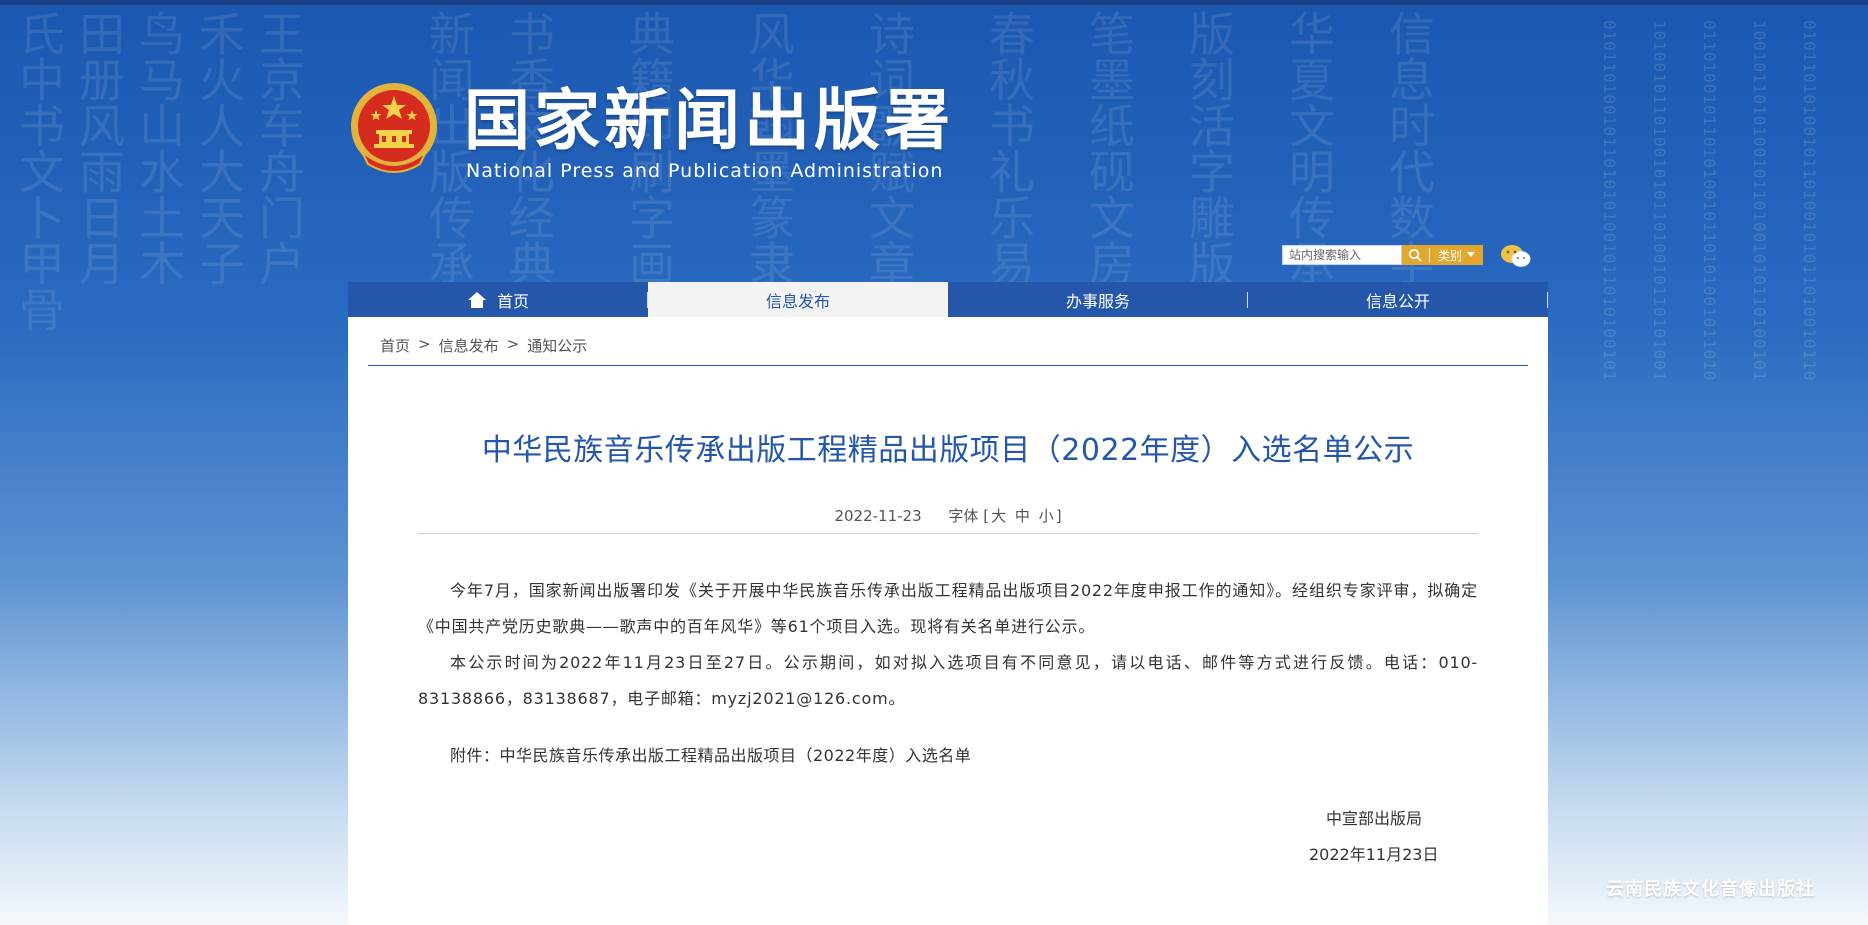  I want to click on nav-item-public-info: 信息公开, so click(1398, 299).